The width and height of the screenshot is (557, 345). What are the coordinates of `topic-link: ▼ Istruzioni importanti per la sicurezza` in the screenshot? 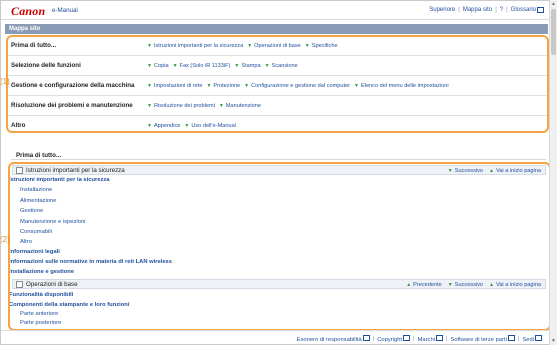 It's located at (195, 46).